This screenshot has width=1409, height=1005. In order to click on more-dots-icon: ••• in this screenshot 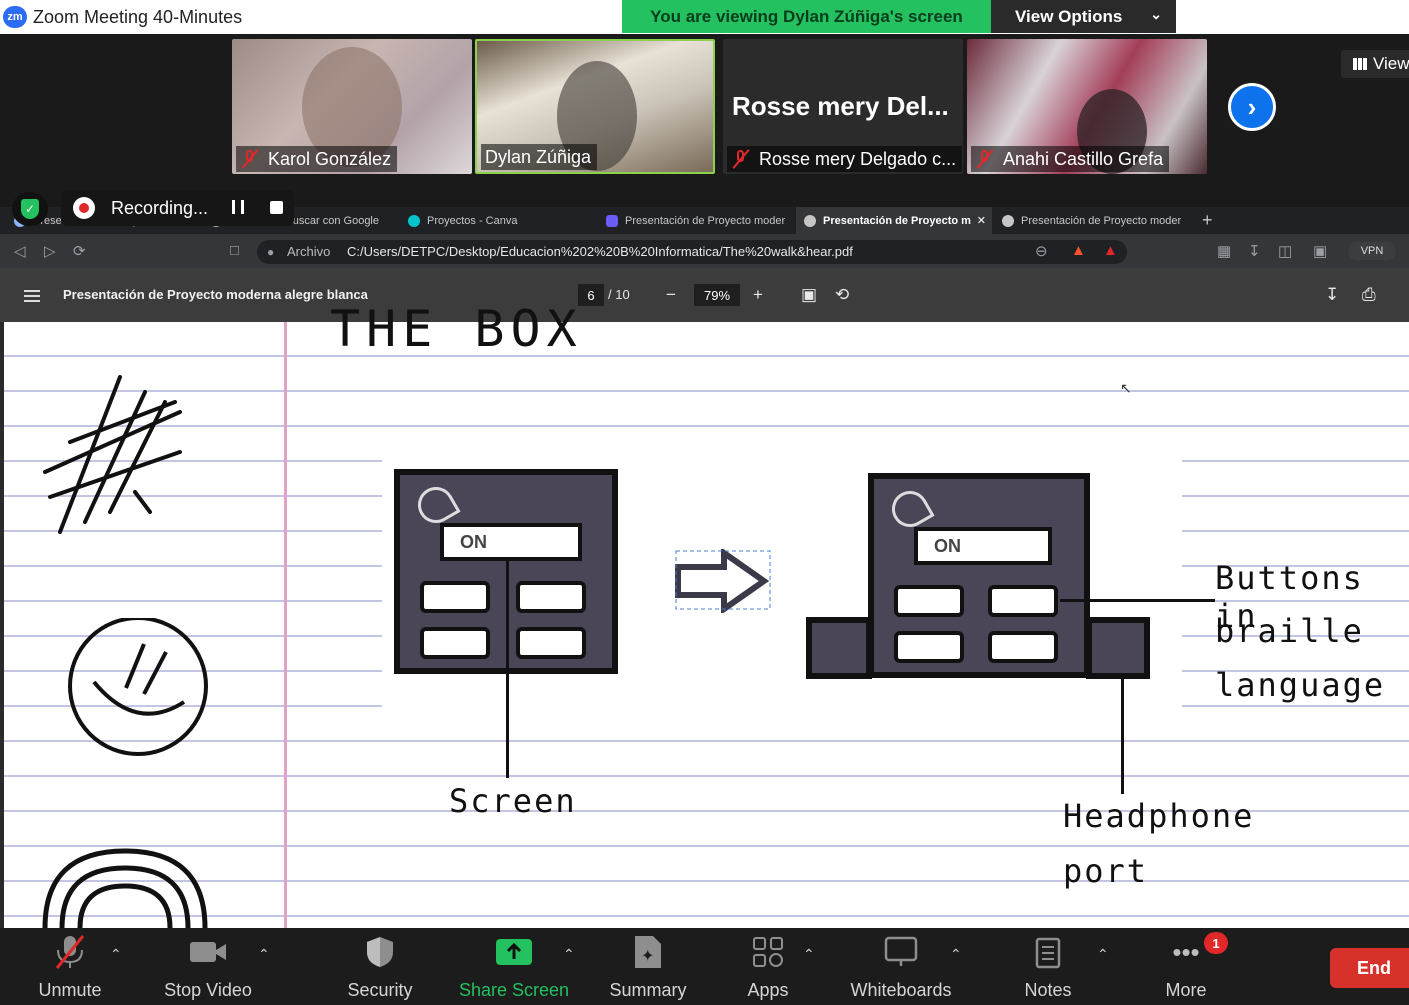, I will do `click(1186, 951)`.